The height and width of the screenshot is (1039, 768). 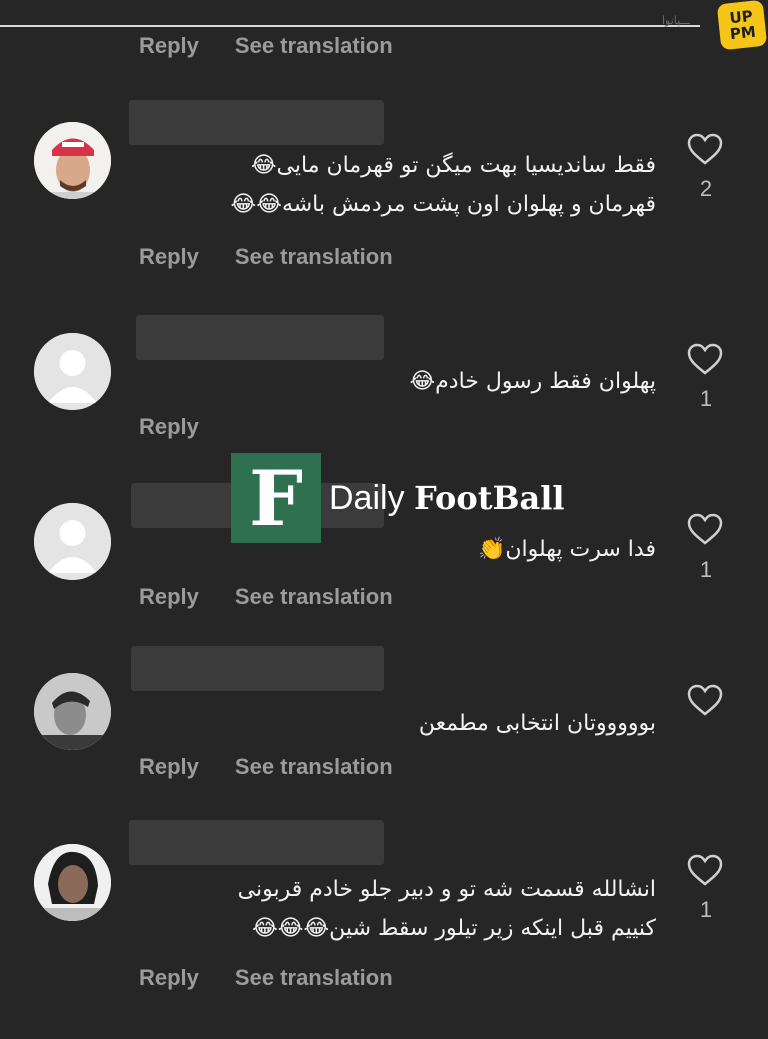 I want to click on uppm-logo: UP PM, so click(x=742, y=25).